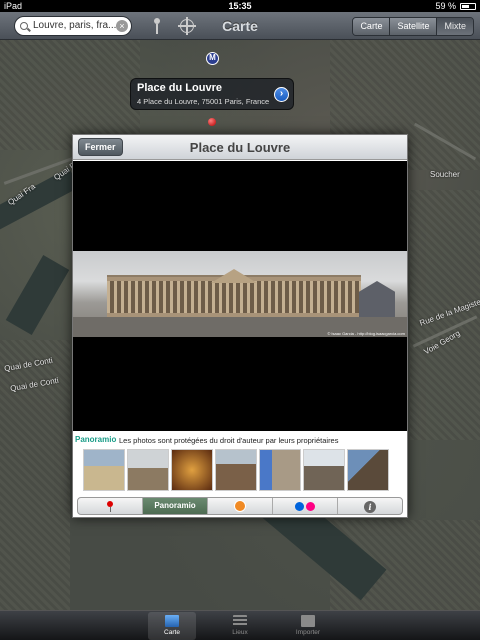  Describe the element at coordinates (240, 621) in the screenshot. I see `list-icon` at that location.